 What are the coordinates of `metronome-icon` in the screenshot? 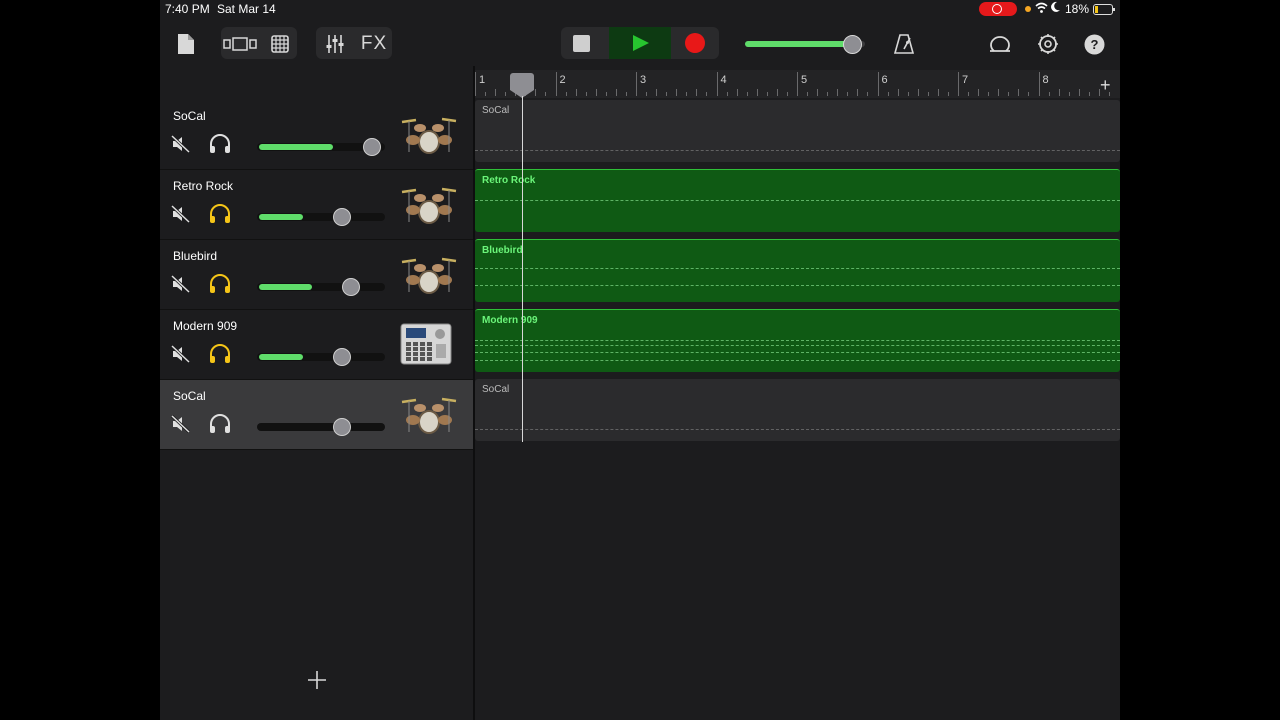 It's located at (904, 44).